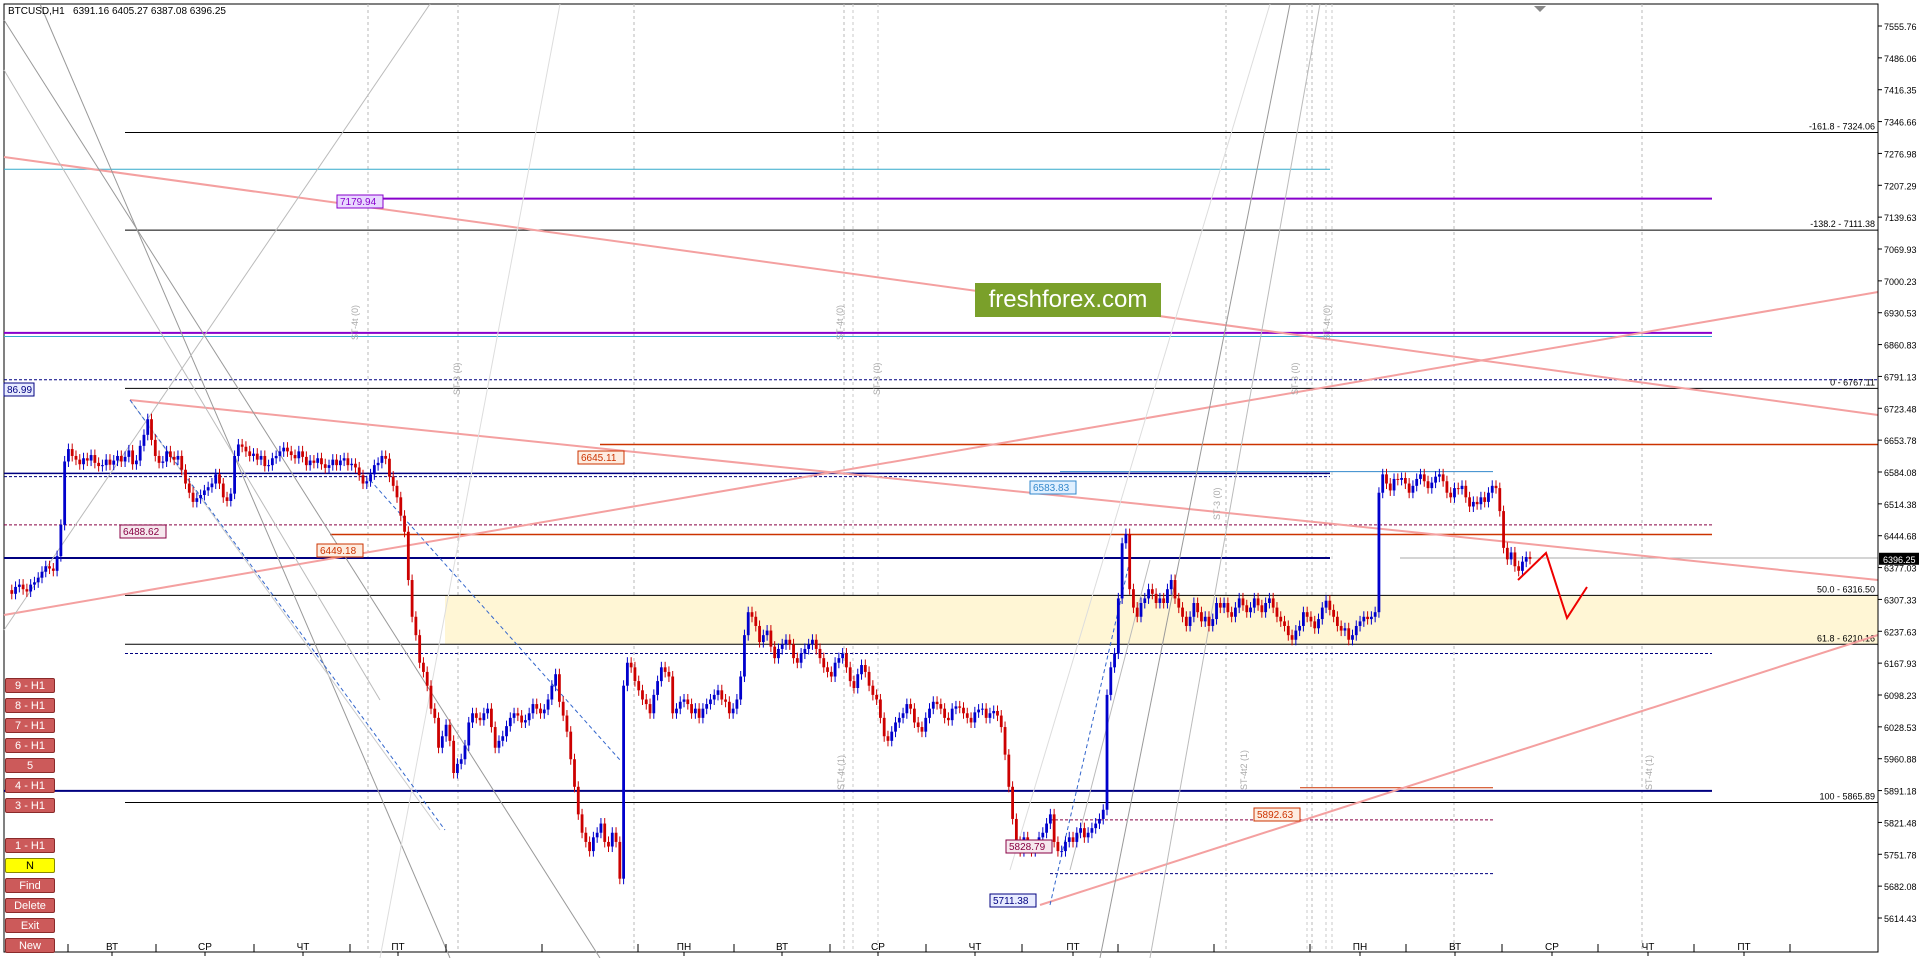  I want to click on exit-button: Exit, so click(30, 925).